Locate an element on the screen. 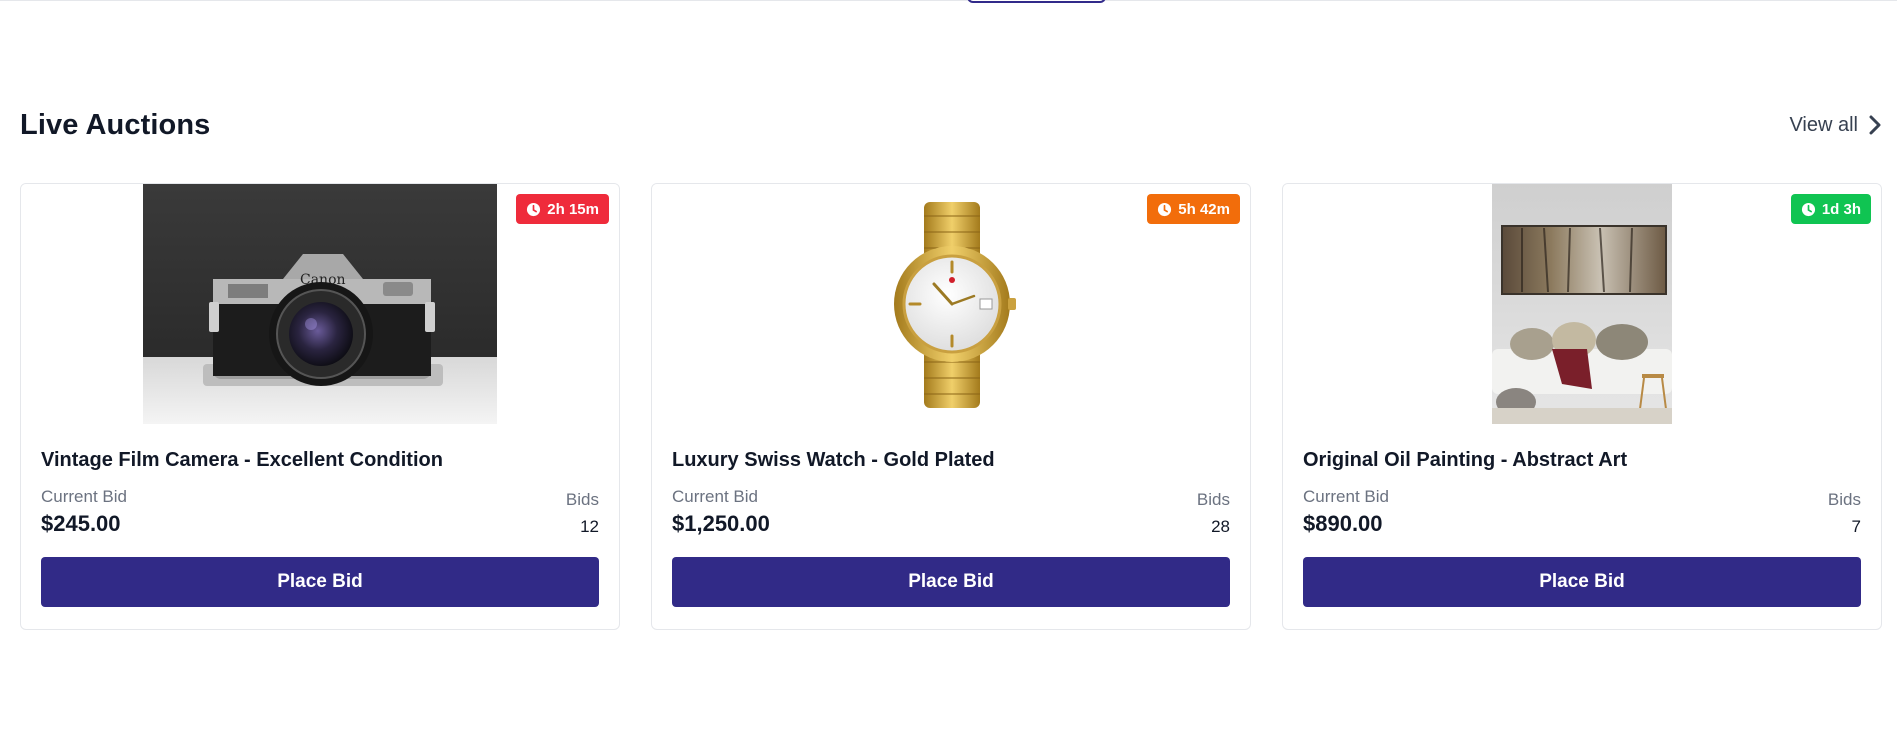 The height and width of the screenshot is (748, 1897). auction-title: Original Oil Painting - Abstract Art is located at coordinates (1582, 462).